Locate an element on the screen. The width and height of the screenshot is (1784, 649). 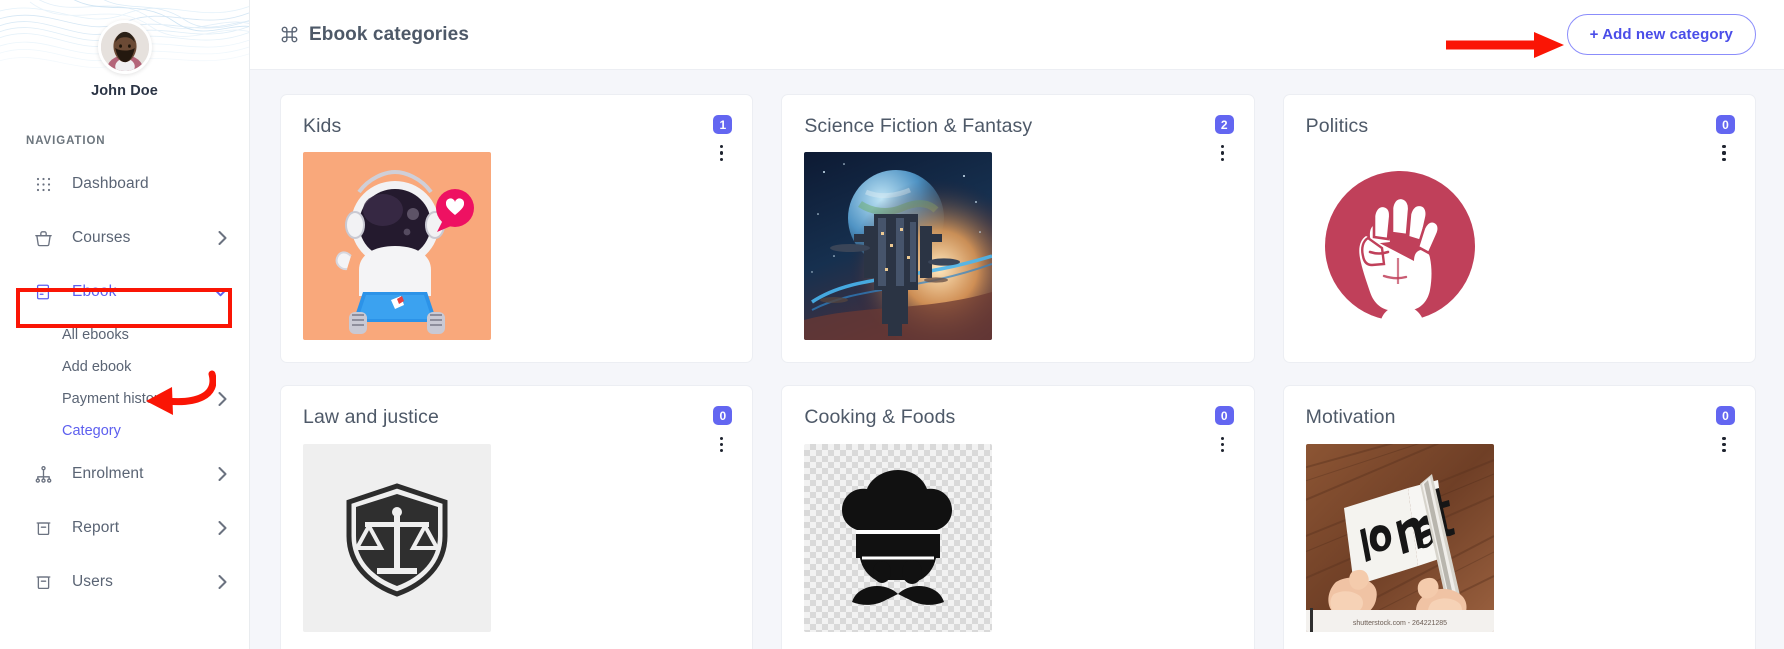
category-count-badge: 2 is located at coordinates (1224, 124).